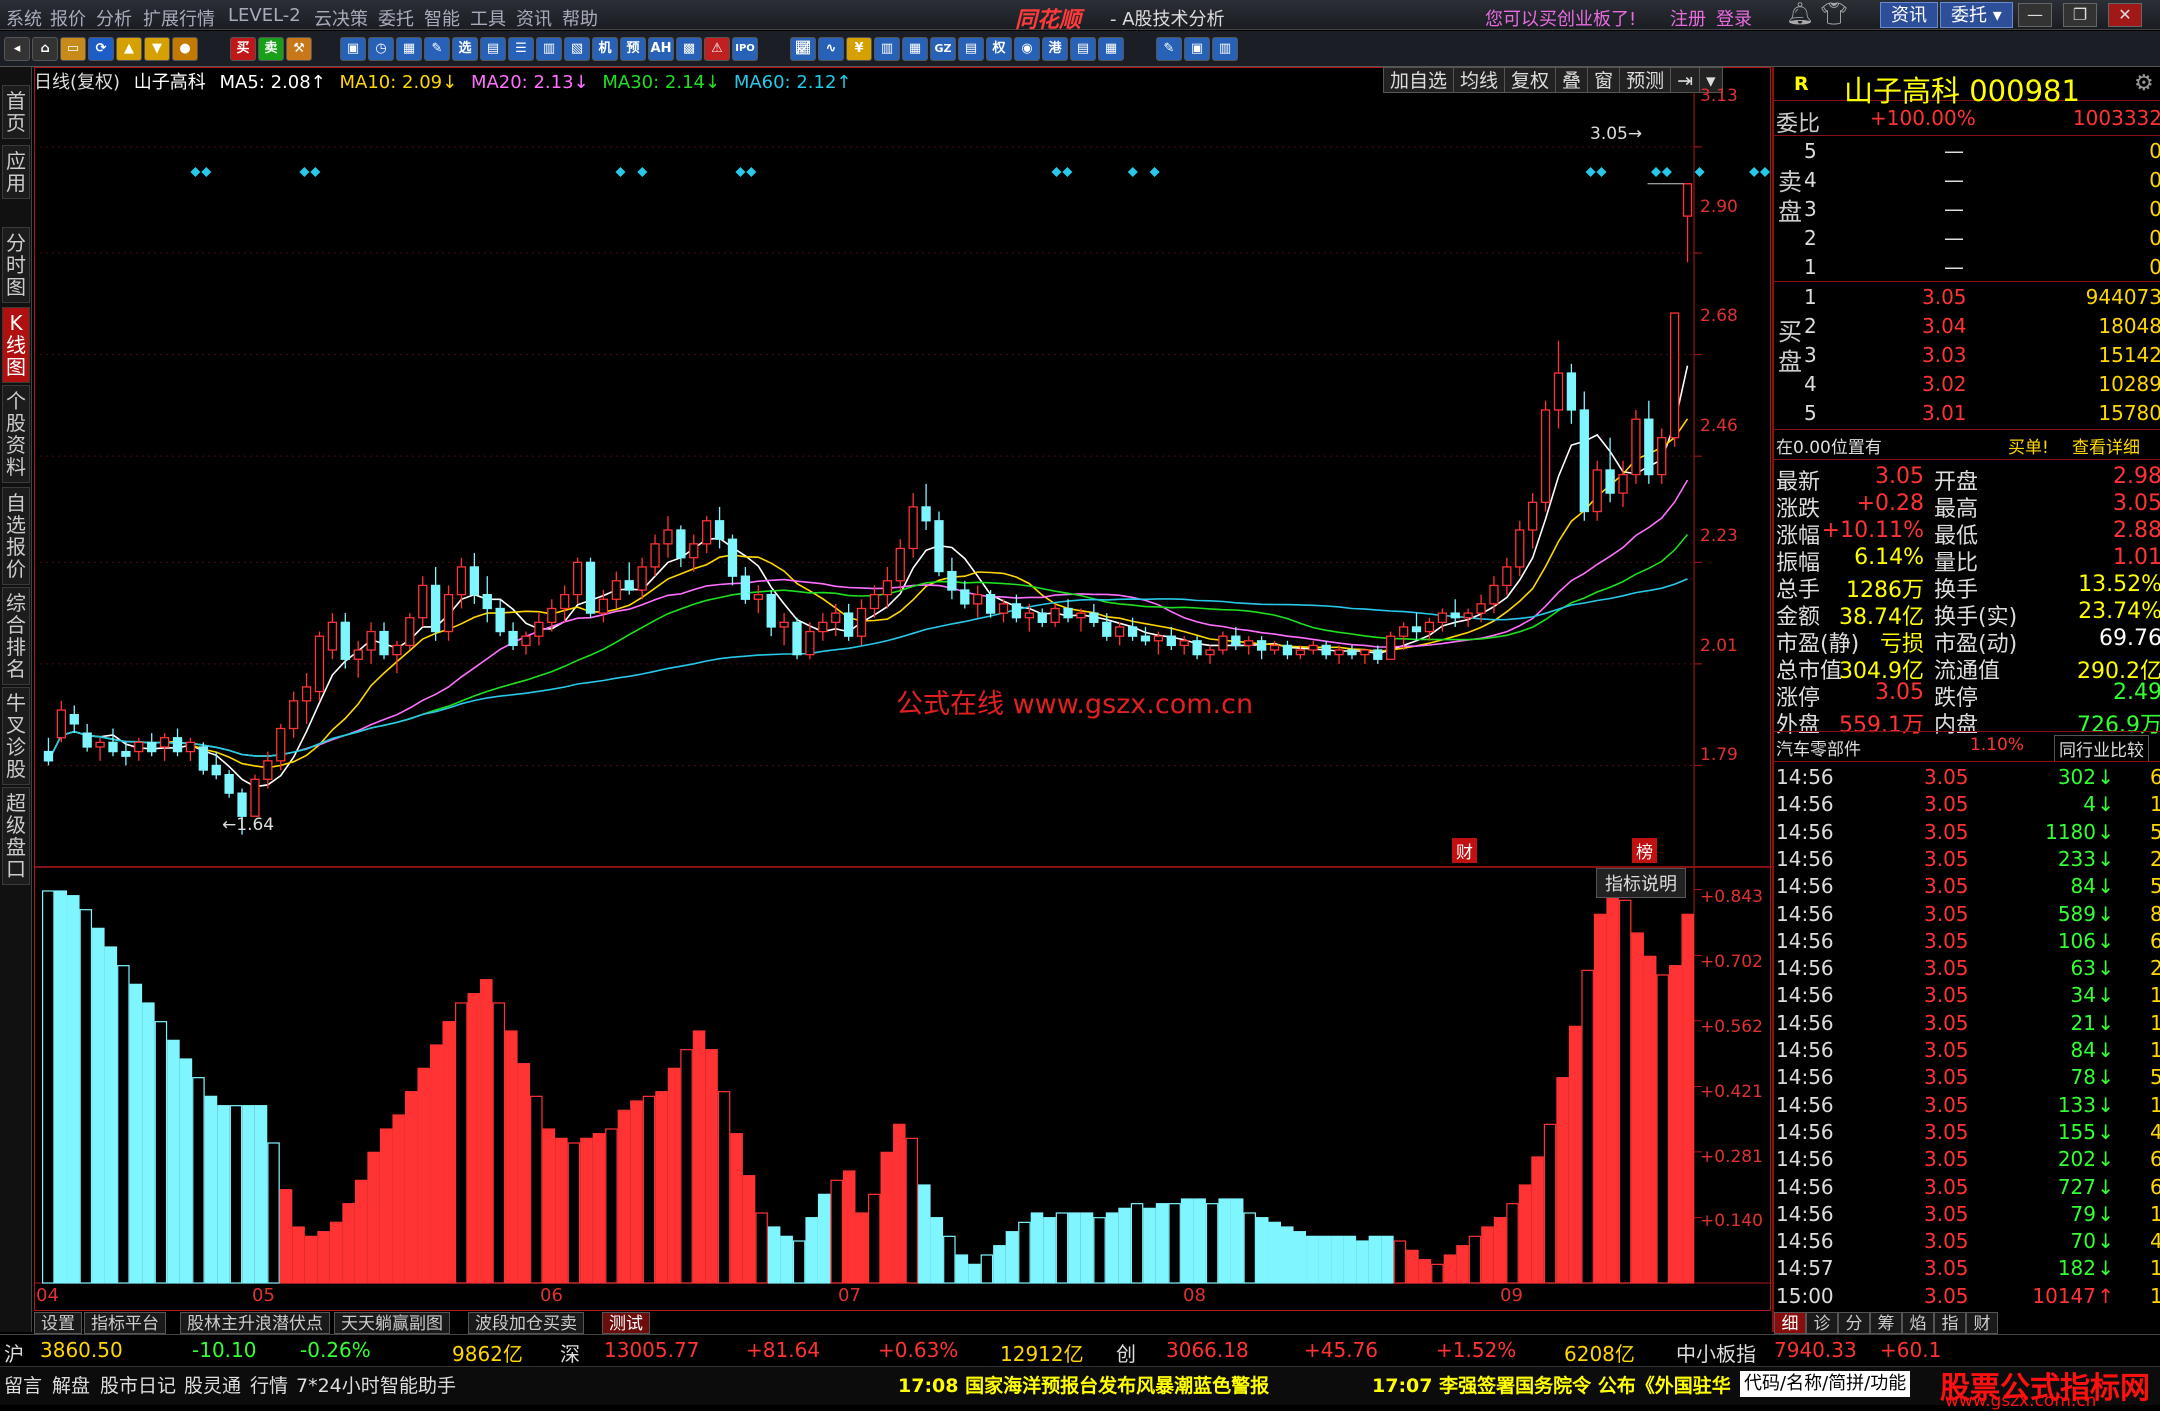 This screenshot has height=1411, width=2160. I want to click on menu-trade: 委托, so click(396, 18).